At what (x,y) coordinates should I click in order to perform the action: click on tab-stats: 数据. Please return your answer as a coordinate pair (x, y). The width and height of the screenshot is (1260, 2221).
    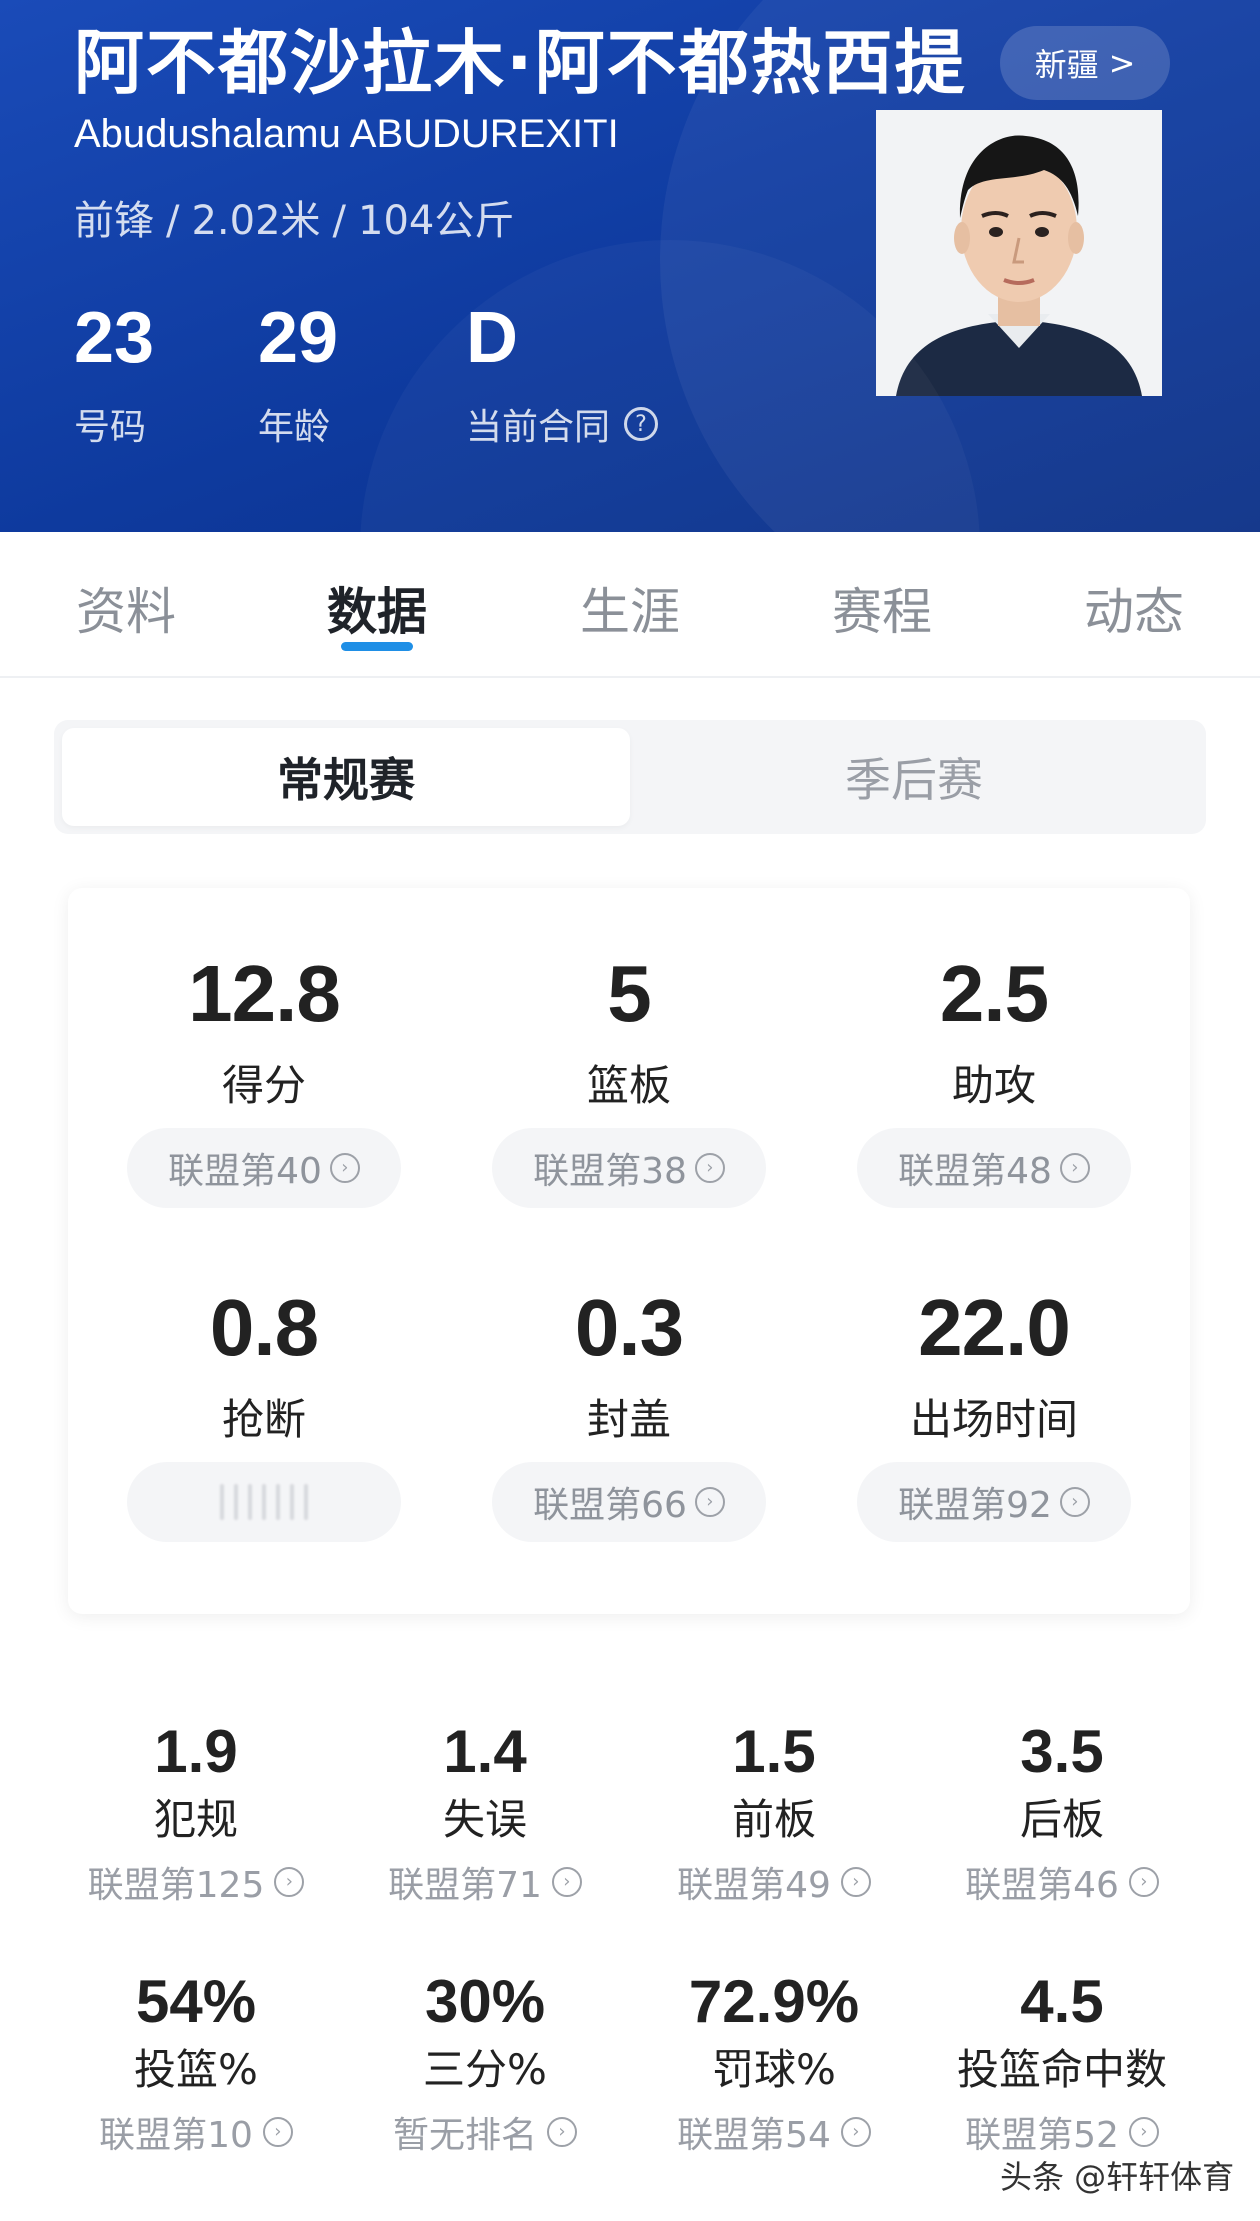
    Looking at the image, I should click on (377, 608).